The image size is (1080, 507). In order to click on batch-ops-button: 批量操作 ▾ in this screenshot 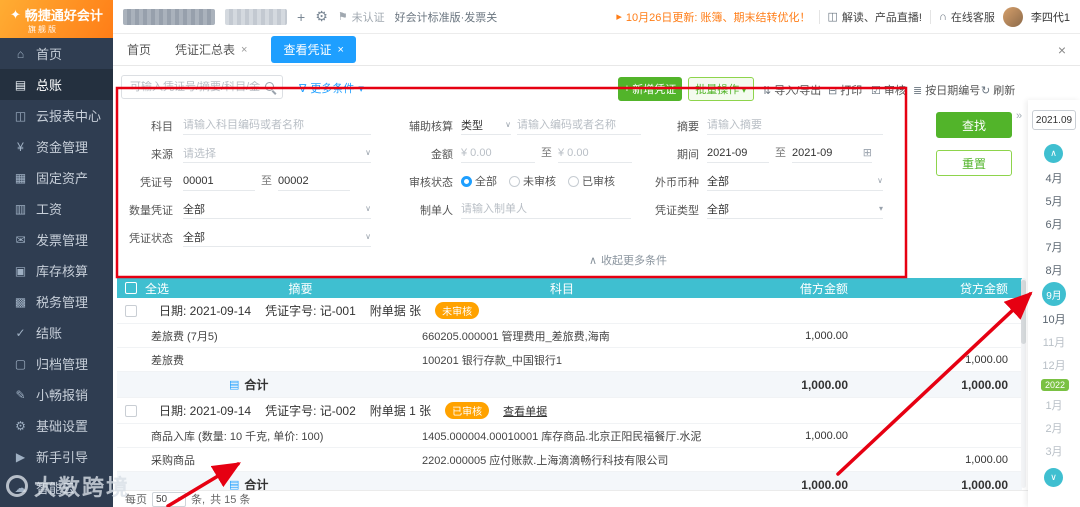, I will do `click(721, 89)`.